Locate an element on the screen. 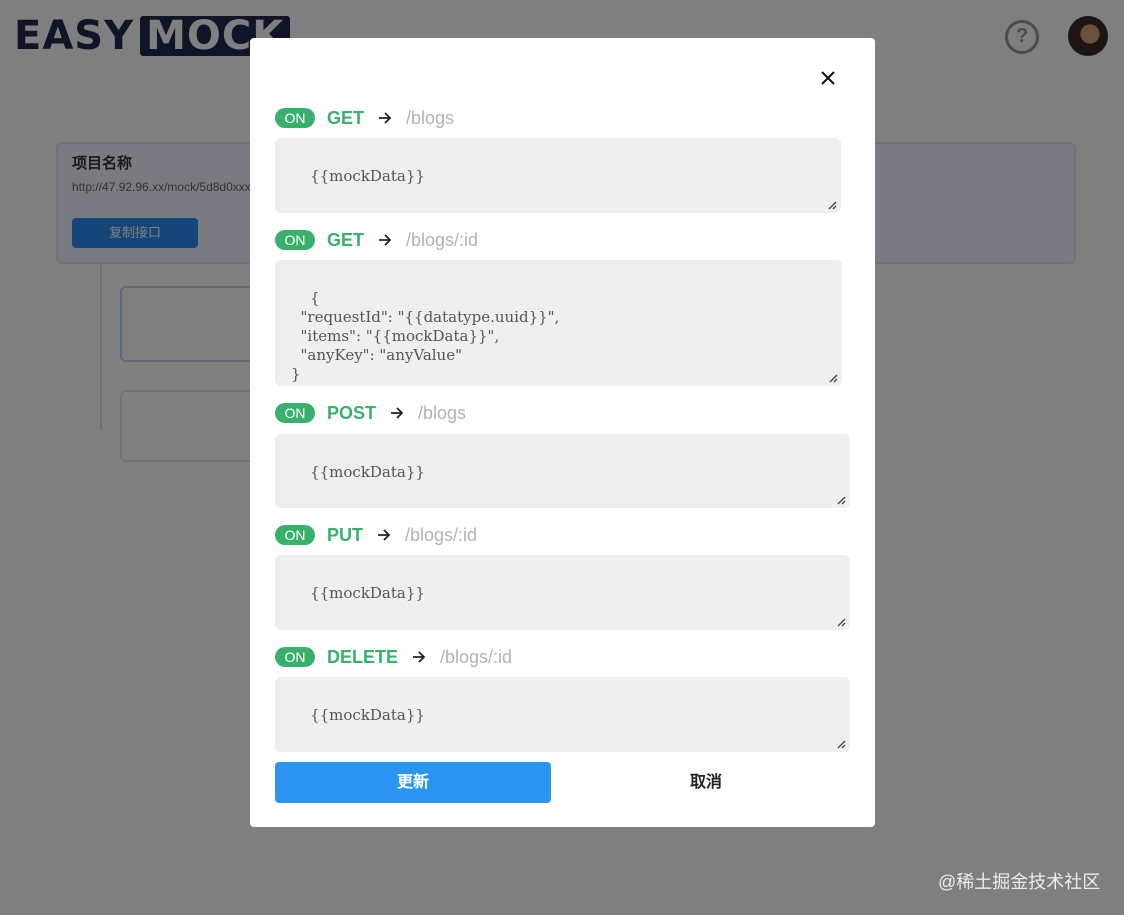  http-method: PUT is located at coordinates (345, 534).